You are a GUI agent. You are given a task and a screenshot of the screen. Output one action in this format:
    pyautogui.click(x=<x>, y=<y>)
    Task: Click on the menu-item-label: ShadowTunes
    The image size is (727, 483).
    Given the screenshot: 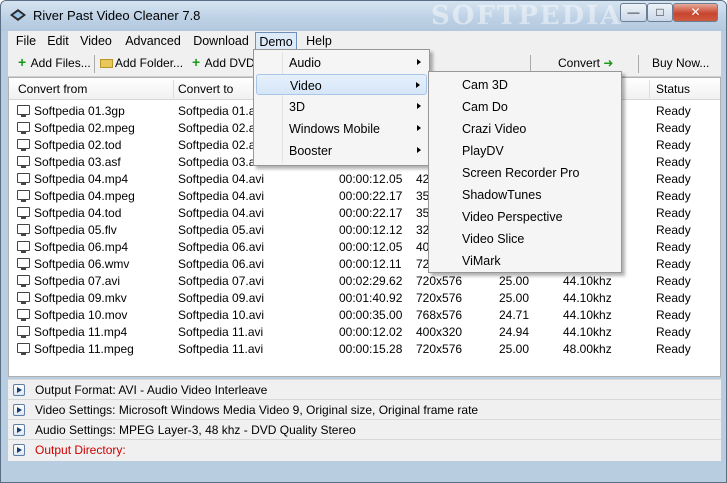 What is the action you would take?
    pyautogui.click(x=502, y=195)
    